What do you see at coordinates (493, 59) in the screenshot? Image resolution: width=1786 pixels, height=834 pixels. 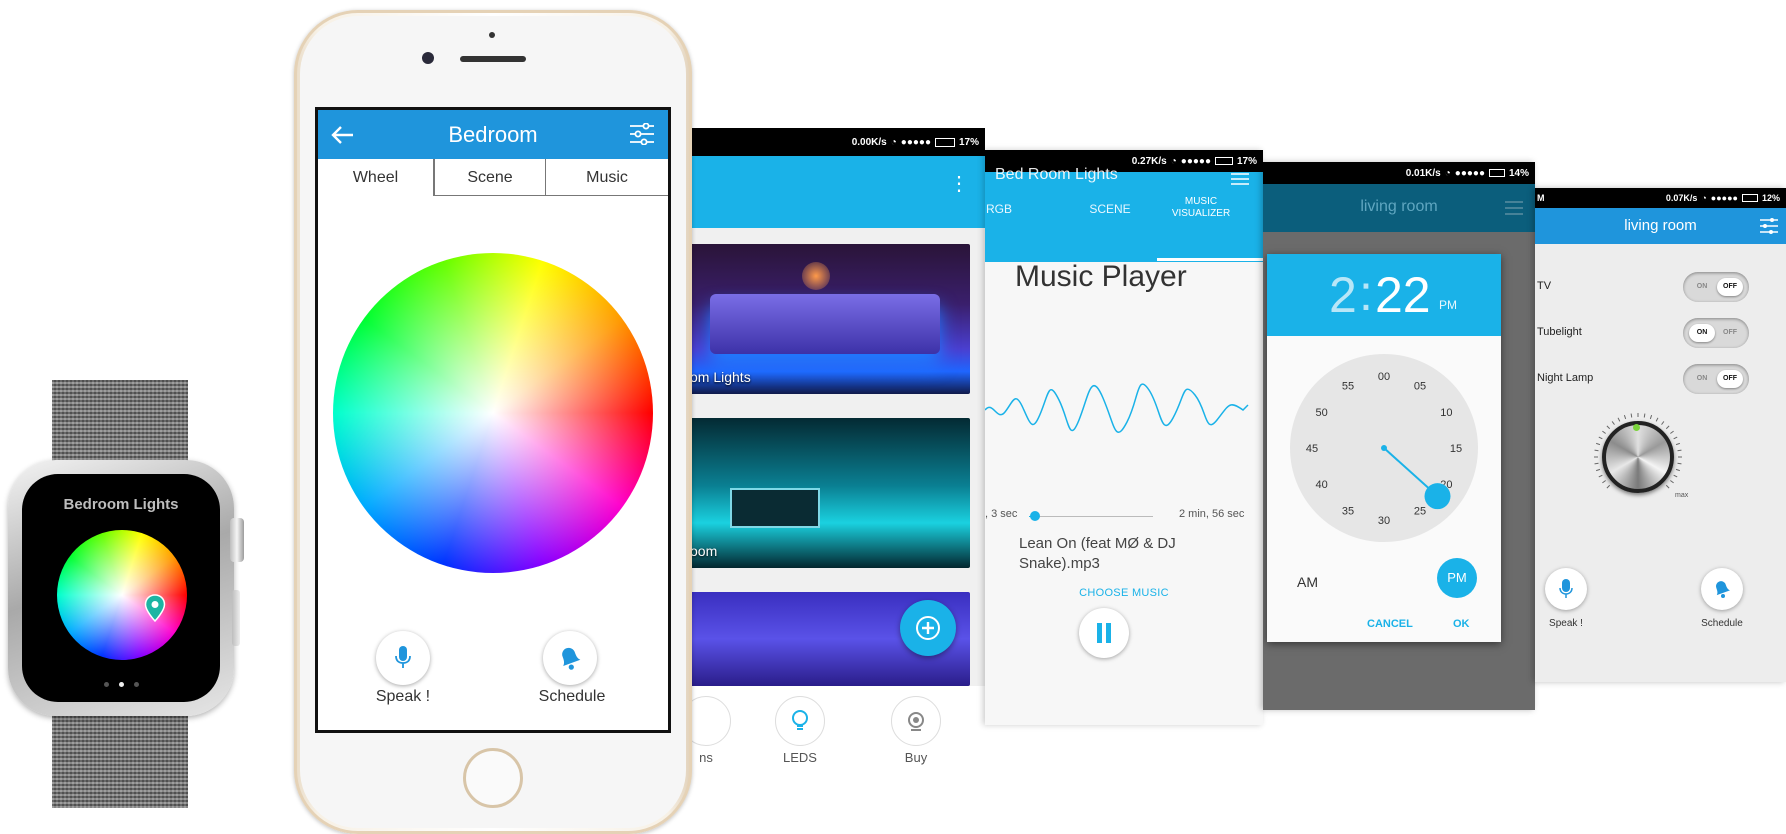 I see `earpiece-speaker` at bounding box center [493, 59].